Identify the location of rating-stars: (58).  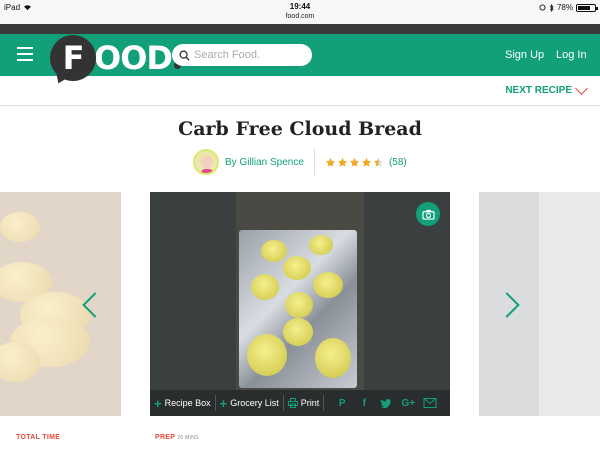
(366, 162).